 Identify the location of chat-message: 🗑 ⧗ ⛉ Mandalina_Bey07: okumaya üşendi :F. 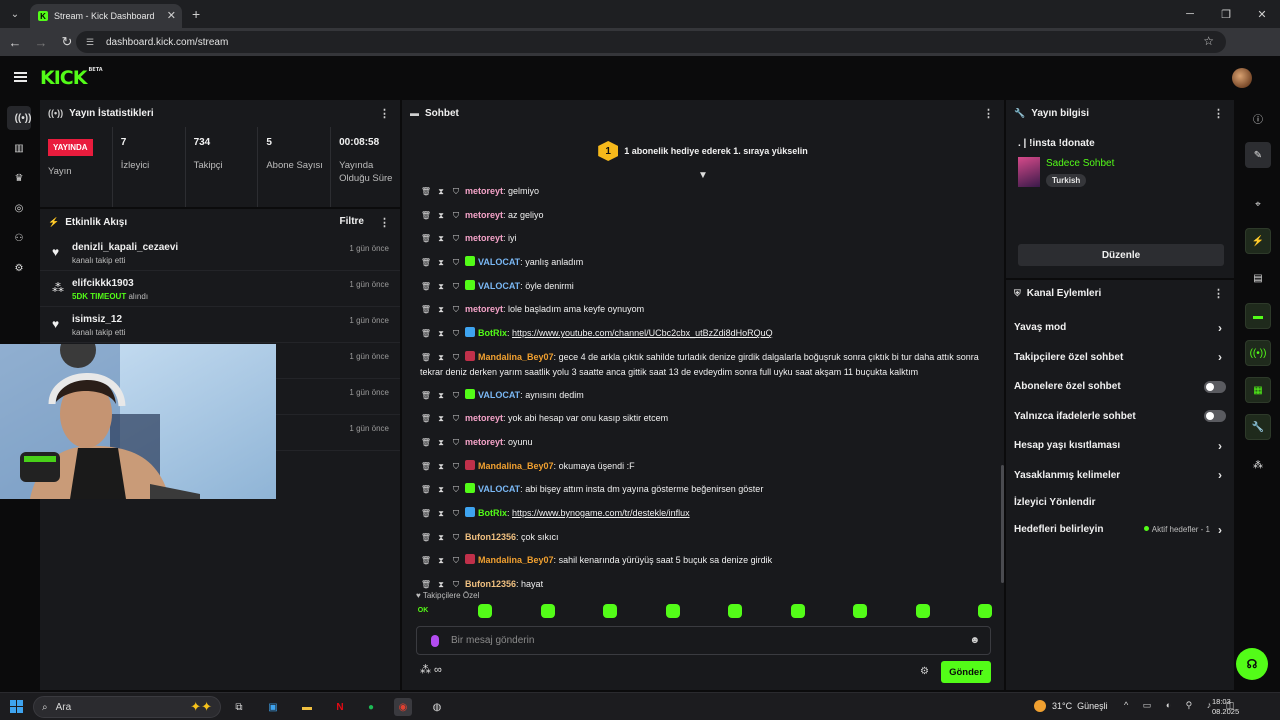
(704, 466).